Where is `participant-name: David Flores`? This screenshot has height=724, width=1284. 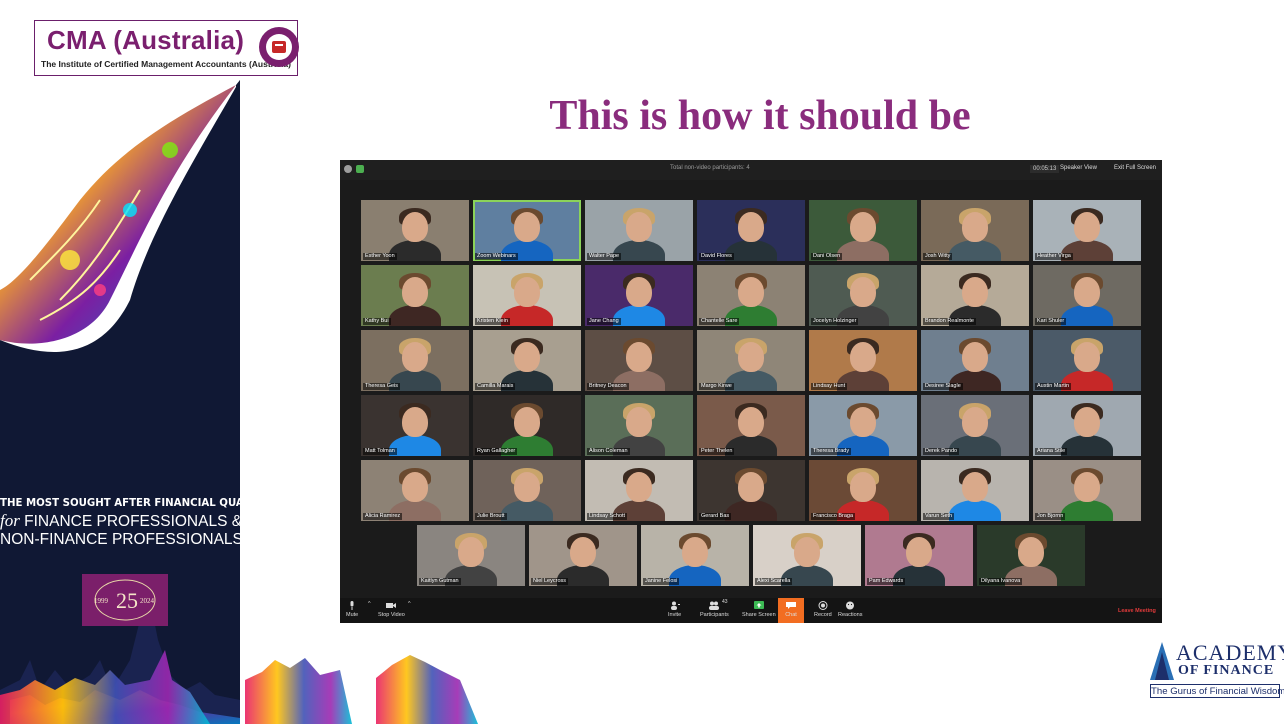
participant-name: David Flores is located at coordinates (716, 256).